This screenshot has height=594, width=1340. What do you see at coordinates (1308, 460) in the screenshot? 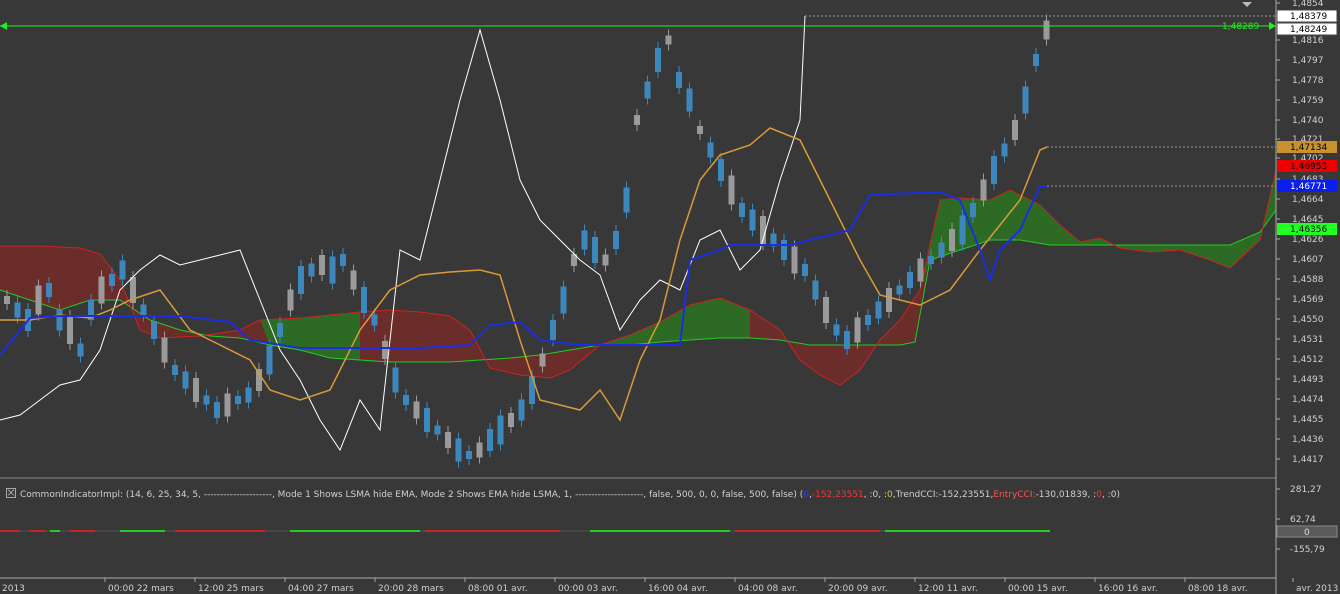
I see `price-tick-label: 1,4417` at bounding box center [1308, 460].